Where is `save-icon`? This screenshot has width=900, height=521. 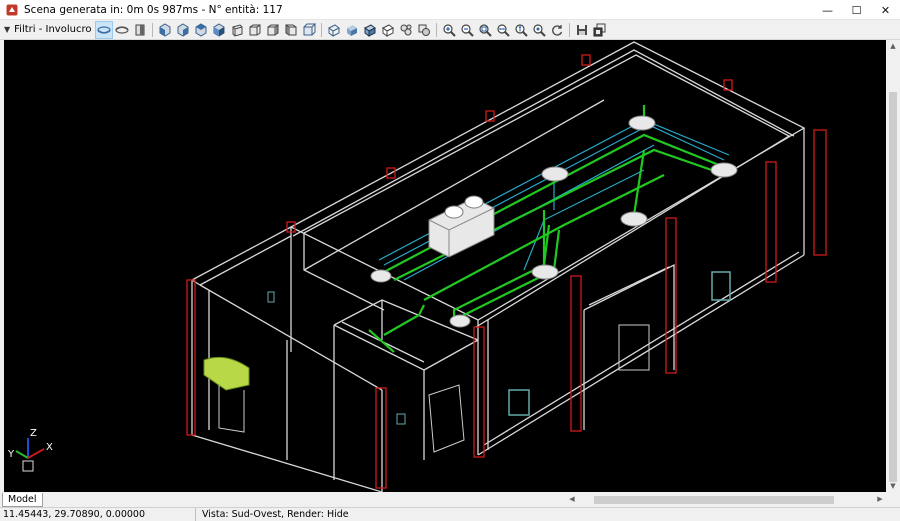
save-icon is located at coordinates (582, 29).